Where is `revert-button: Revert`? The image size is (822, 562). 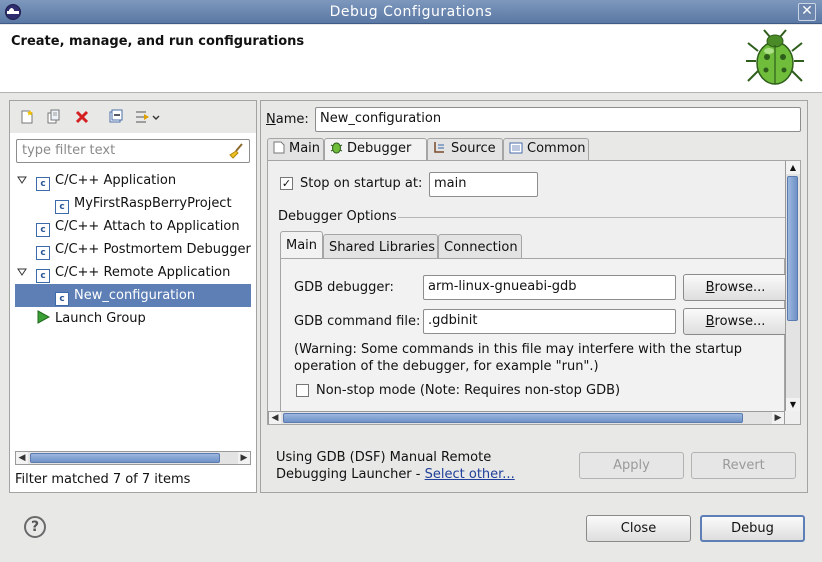
revert-button: Revert is located at coordinates (743, 465).